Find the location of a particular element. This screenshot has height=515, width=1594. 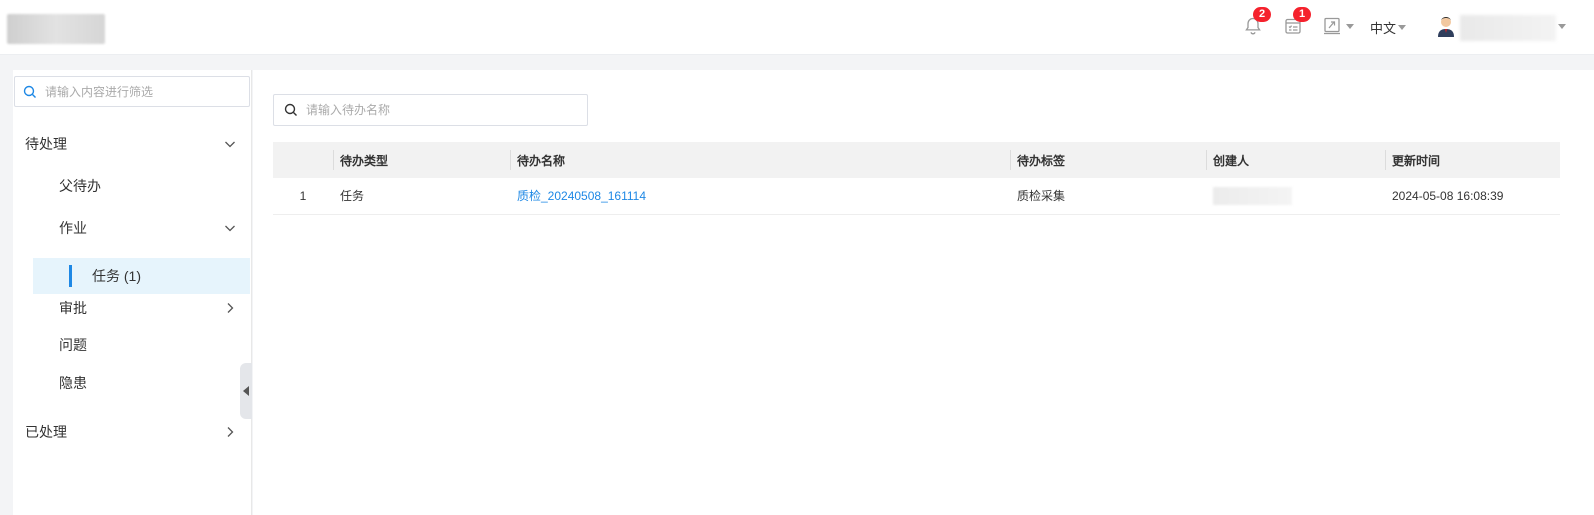

sidebar: 待处理 父待办 作业 任务 (1) 审批 问题 隐患 已处理 is located at coordinates (132, 292).